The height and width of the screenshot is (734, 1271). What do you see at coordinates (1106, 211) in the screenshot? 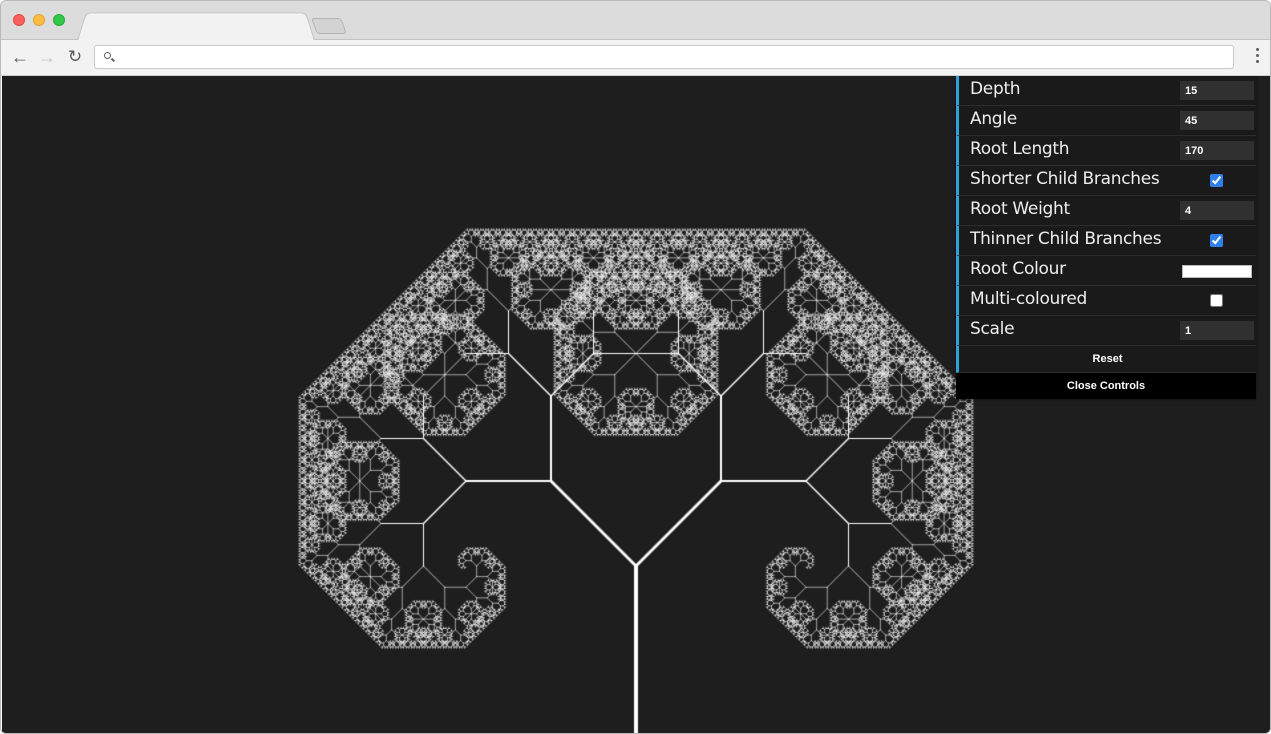
I see `root-weight-control: Root Weight` at bounding box center [1106, 211].